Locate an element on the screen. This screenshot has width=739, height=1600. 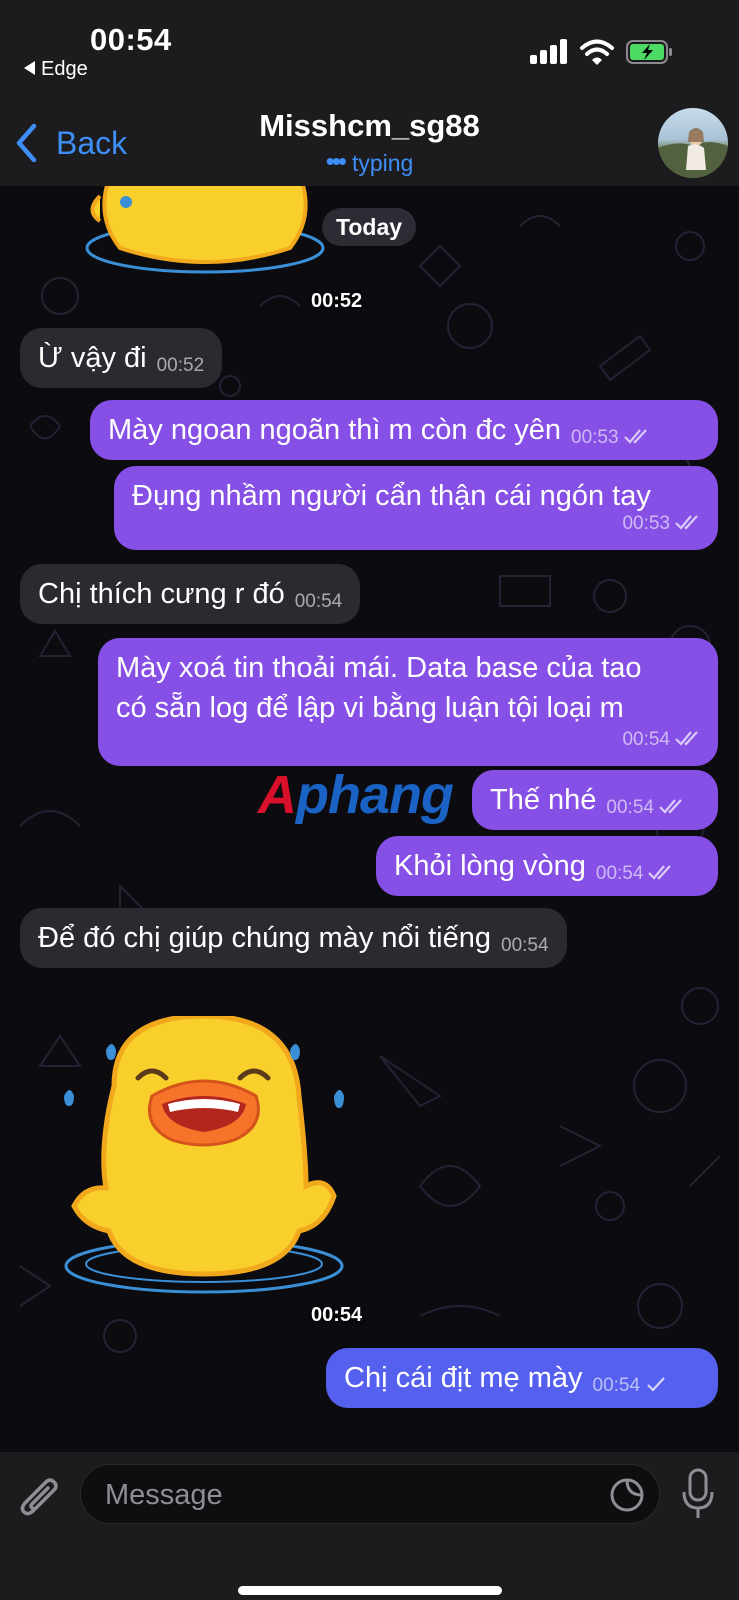
message-placeholder: Message is located at coordinates (164, 1495).